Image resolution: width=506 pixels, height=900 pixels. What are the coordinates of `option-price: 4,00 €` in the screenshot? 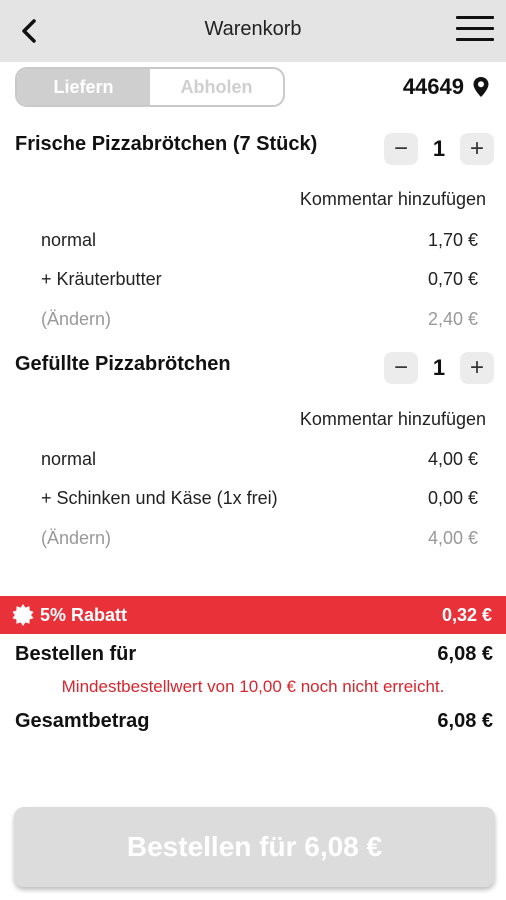 It's located at (452, 459).